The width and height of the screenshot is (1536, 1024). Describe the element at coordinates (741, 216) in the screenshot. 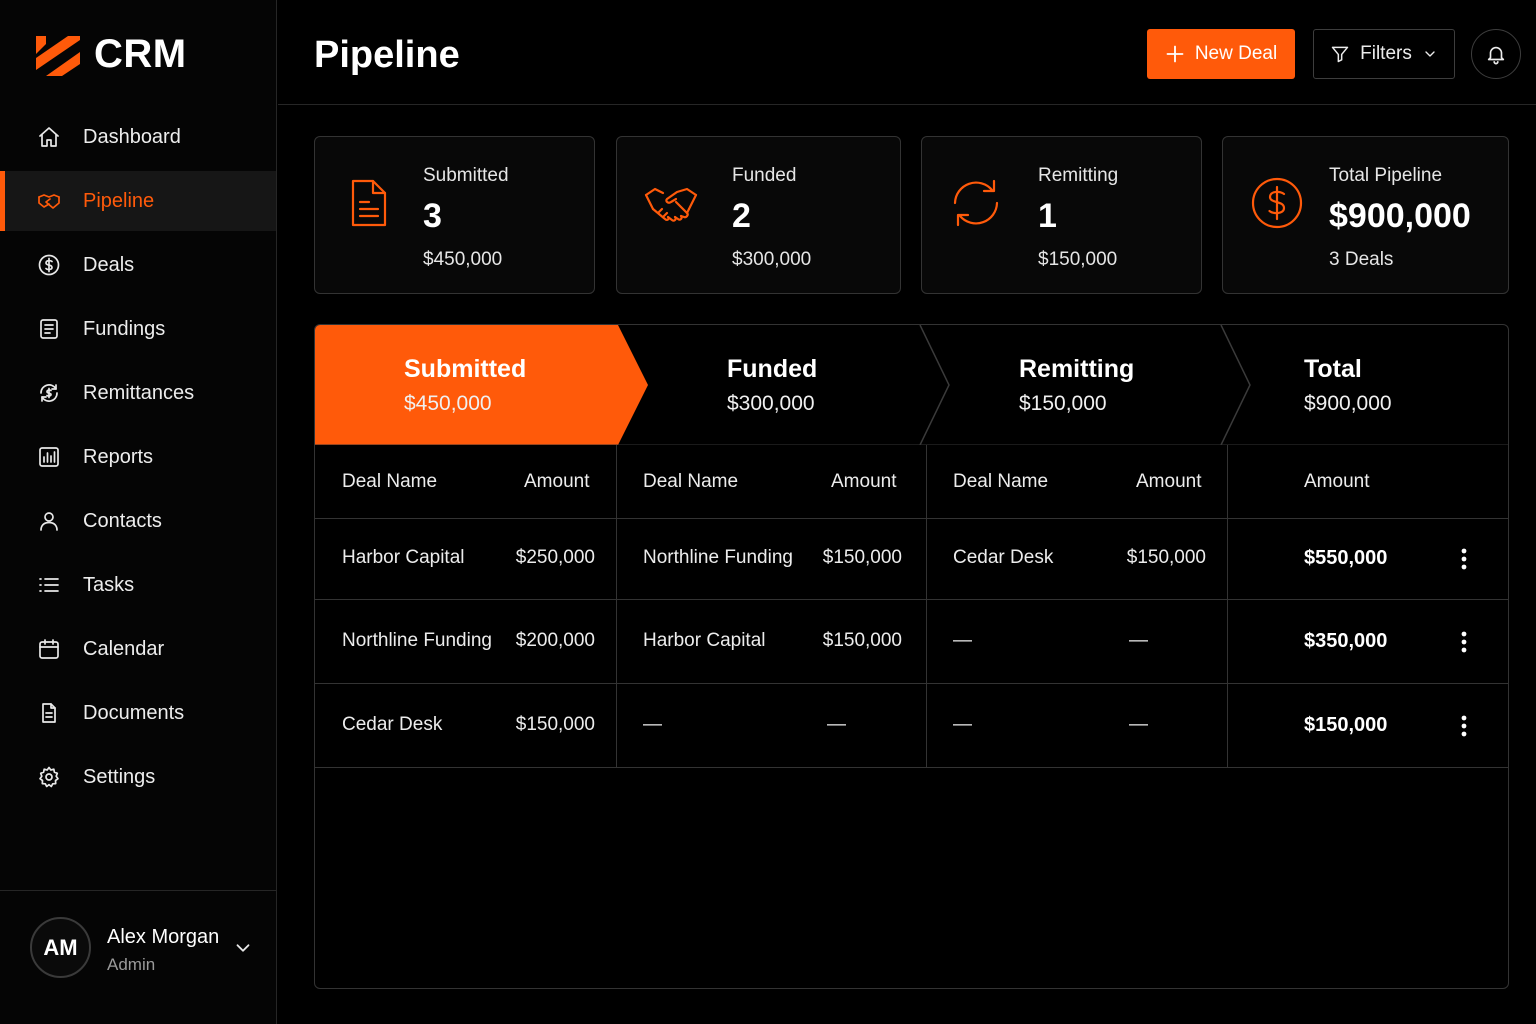

I see `stat-value: 2` at that location.